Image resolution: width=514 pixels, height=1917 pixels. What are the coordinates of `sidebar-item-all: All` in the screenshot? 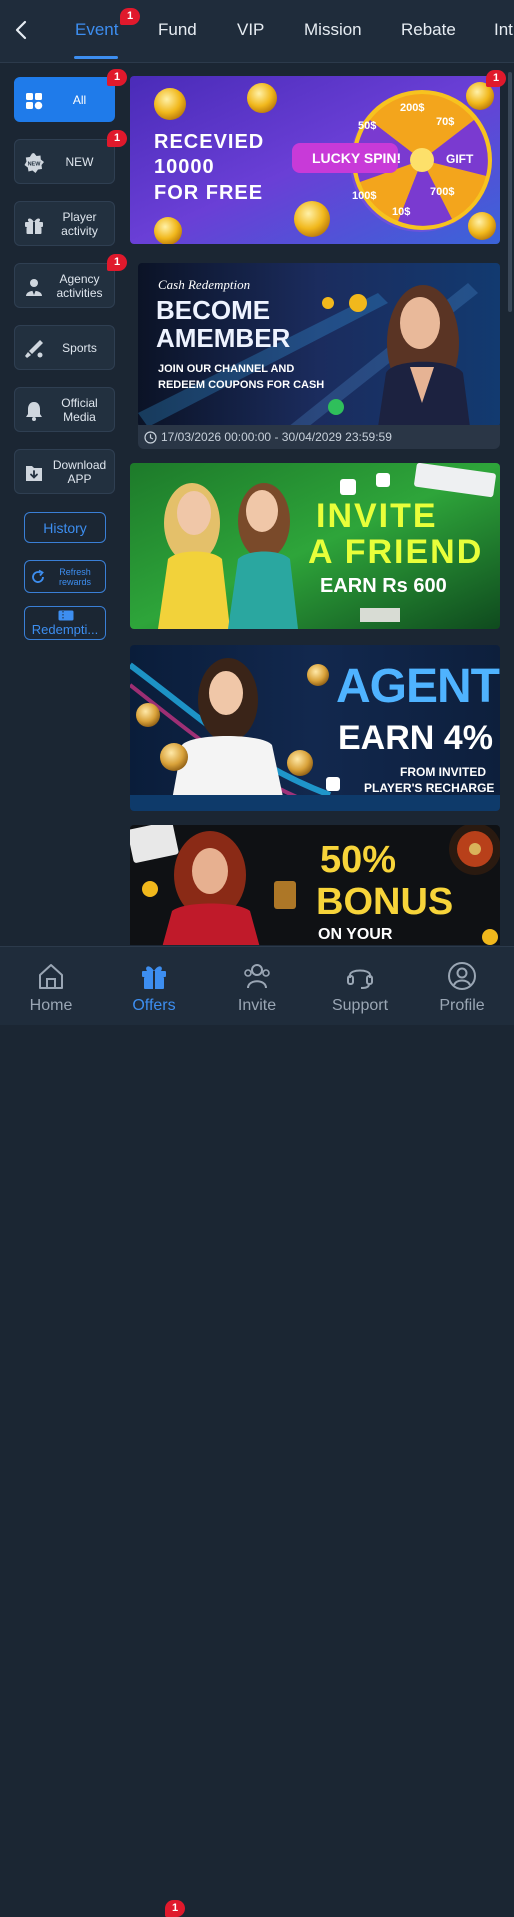 It's located at (64, 99).